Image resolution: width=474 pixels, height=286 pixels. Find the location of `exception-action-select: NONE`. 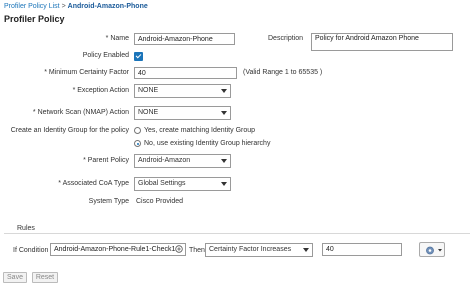

exception-action-select: NONE is located at coordinates (182, 91).